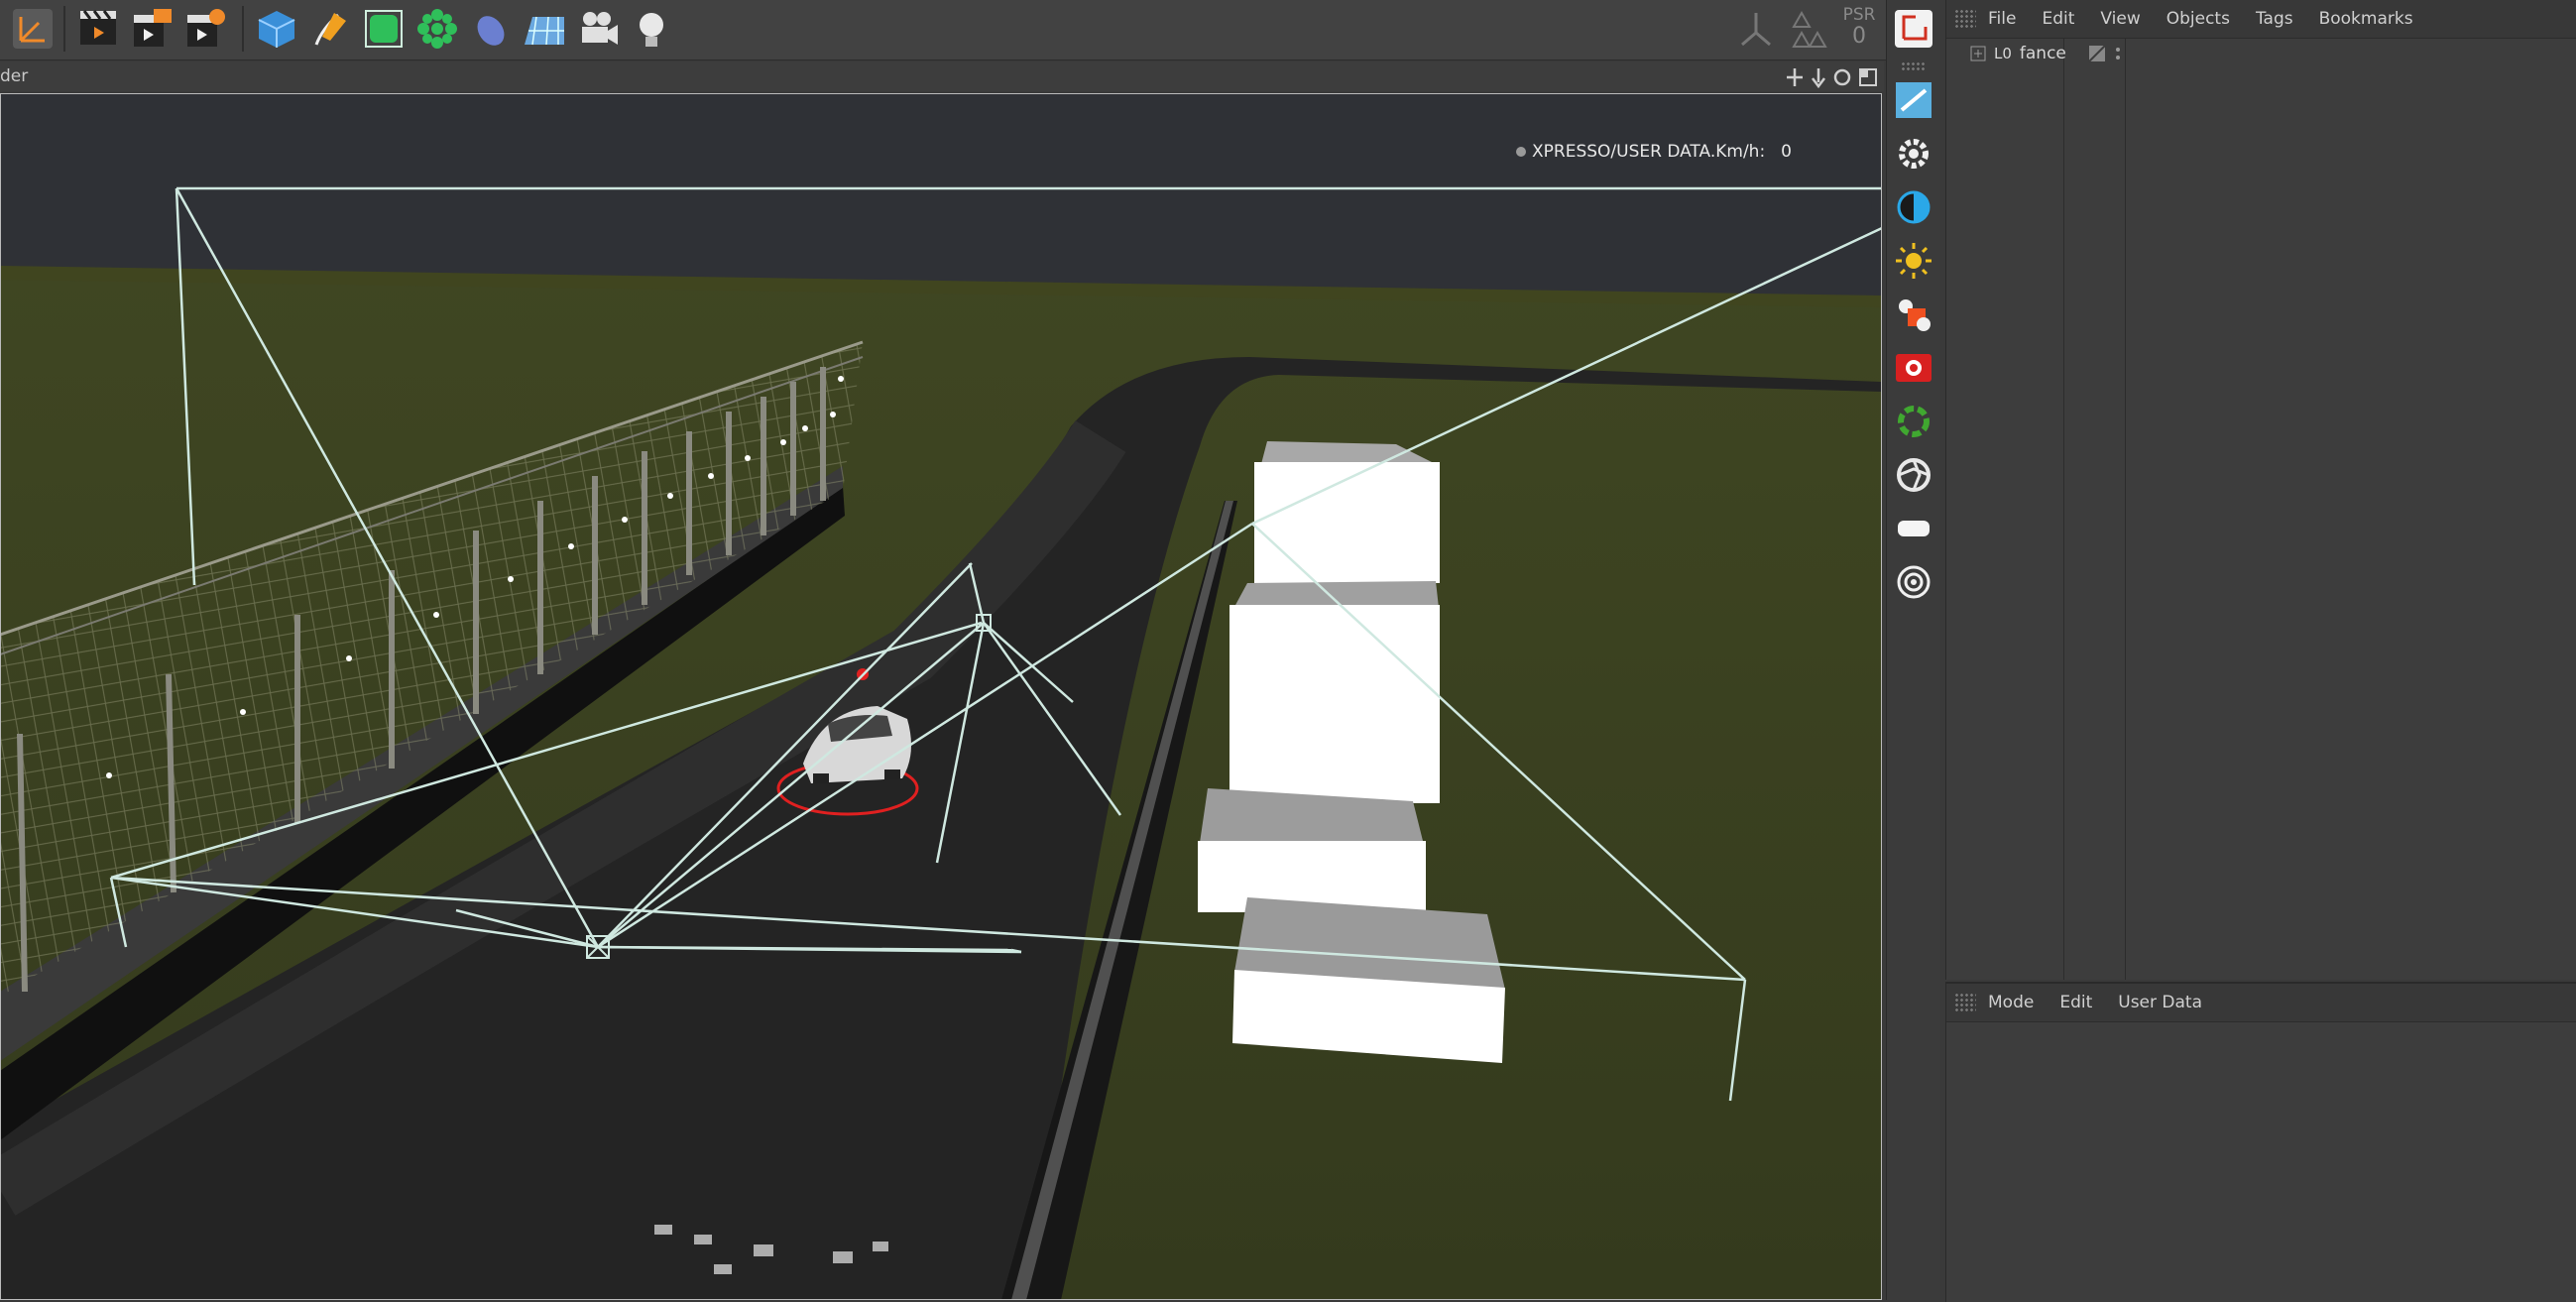 This screenshot has width=2576, height=1302. Describe the element at coordinates (205, 29) in the screenshot. I see `render-settings-icon` at that location.